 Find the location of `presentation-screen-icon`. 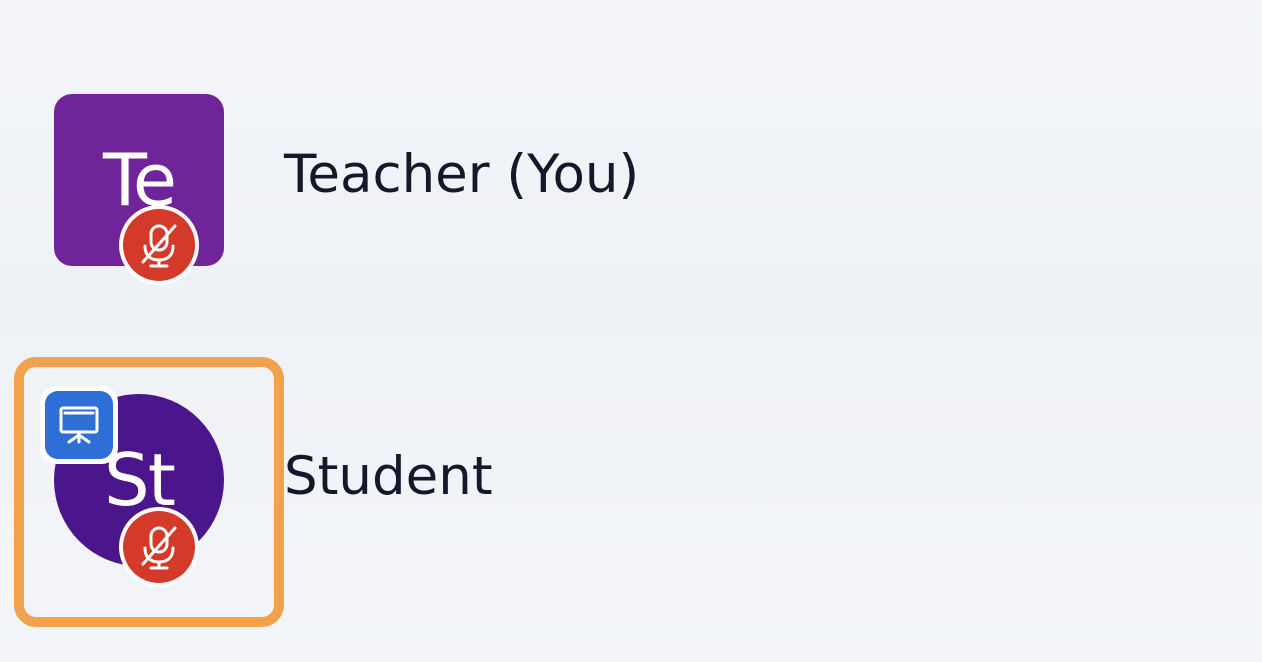

presentation-screen-icon is located at coordinates (79, 425).